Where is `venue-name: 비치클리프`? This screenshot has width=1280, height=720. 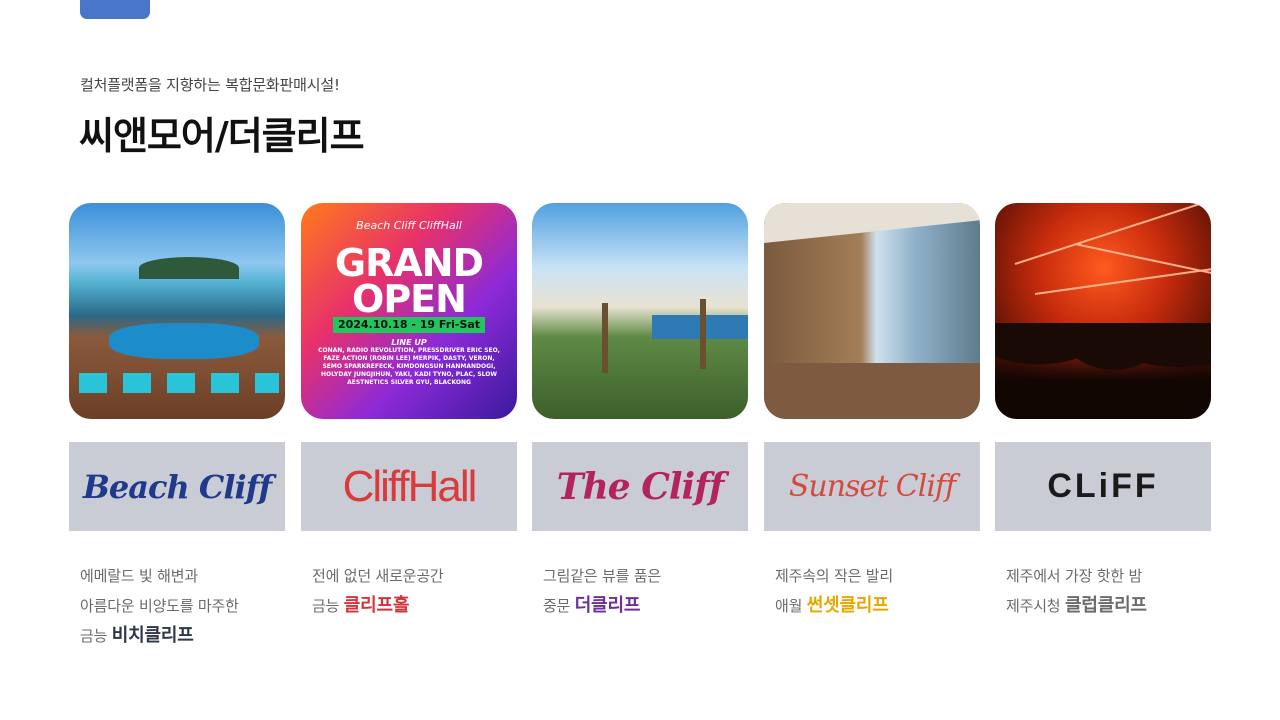
venue-name: 비치클리프 is located at coordinates (153, 635).